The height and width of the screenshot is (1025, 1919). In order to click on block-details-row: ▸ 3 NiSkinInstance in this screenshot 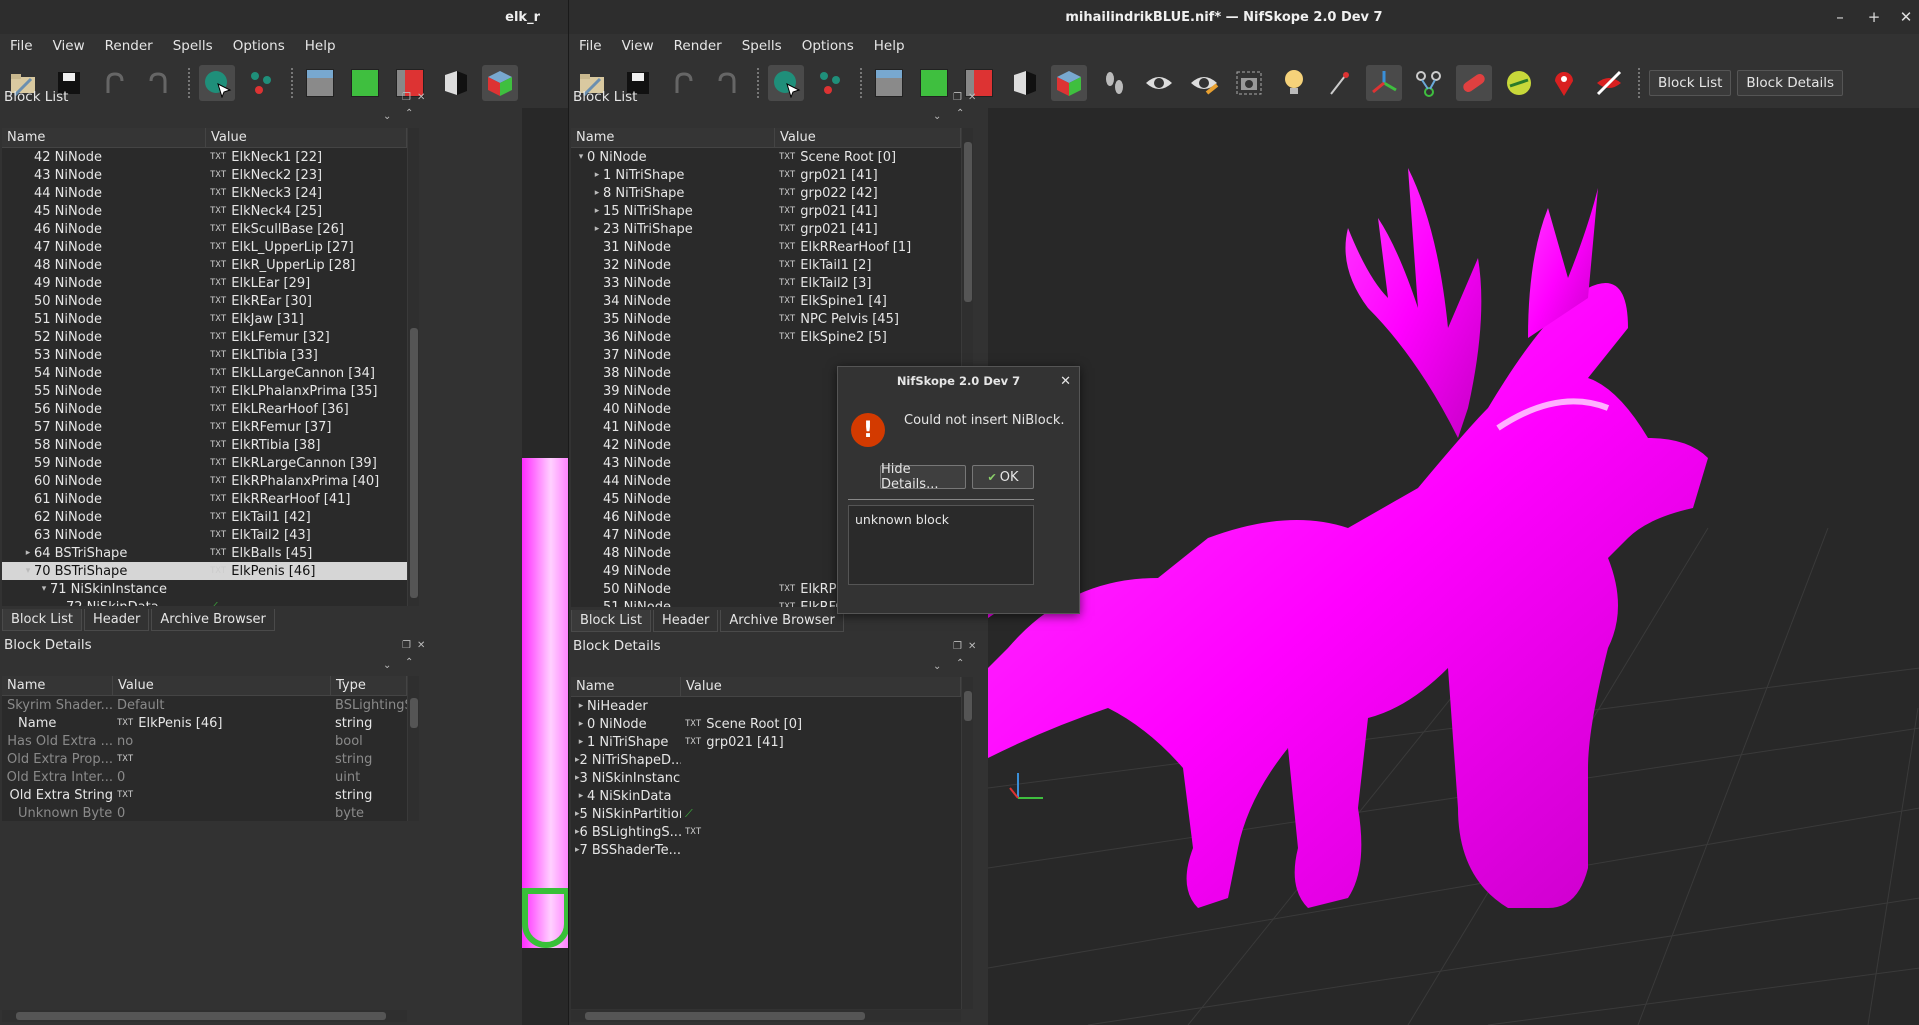, I will do `click(766, 778)`.